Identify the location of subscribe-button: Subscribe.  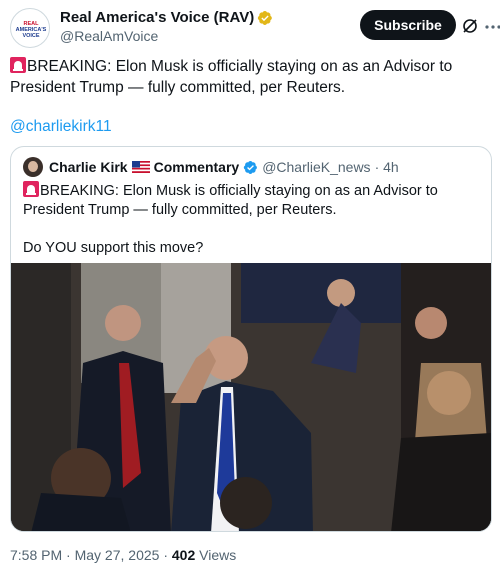
(408, 25).